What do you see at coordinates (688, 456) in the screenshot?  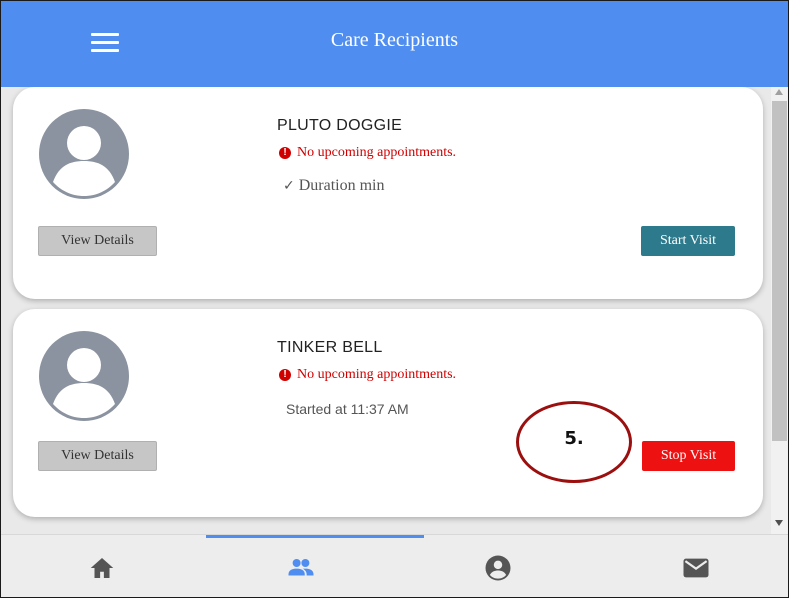 I see `stop-visit-button: Stop Visit` at bounding box center [688, 456].